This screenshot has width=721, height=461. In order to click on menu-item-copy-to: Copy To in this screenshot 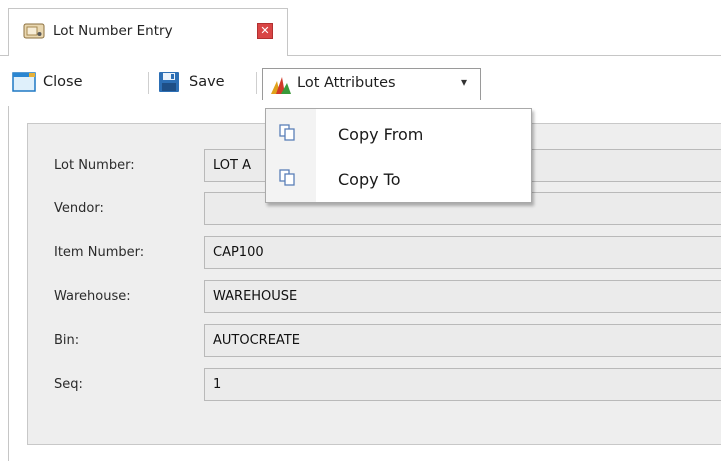, I will do `click(398, 179)`.